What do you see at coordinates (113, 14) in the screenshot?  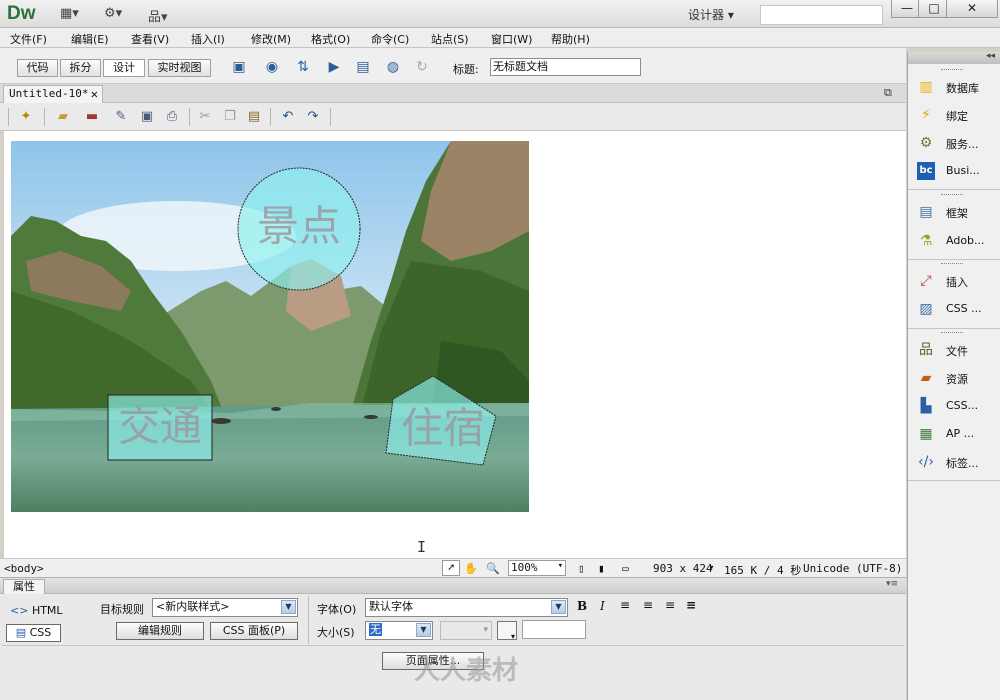 I see `extend-gear-icon: ⚙▾` at bounding box center [113, 14].